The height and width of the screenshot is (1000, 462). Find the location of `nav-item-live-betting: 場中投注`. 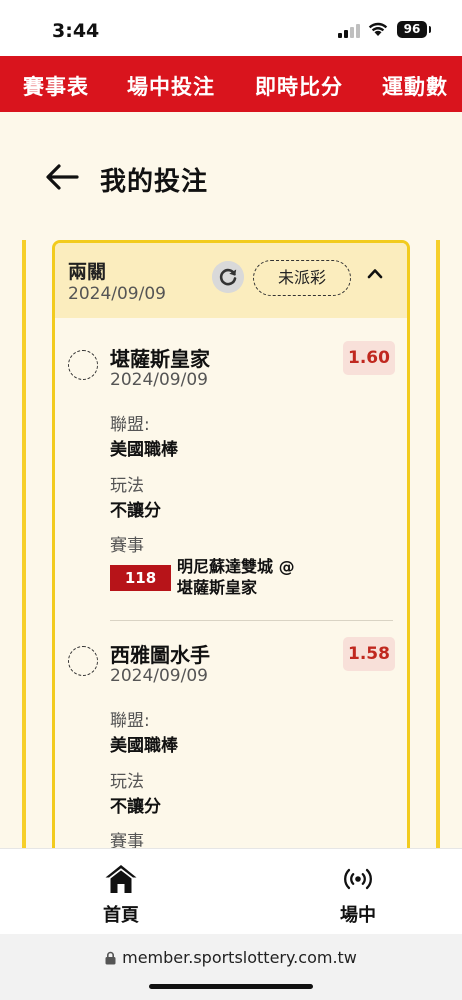

nav-item-live-betting: 場中投注 is located at coordinates (171, 86).